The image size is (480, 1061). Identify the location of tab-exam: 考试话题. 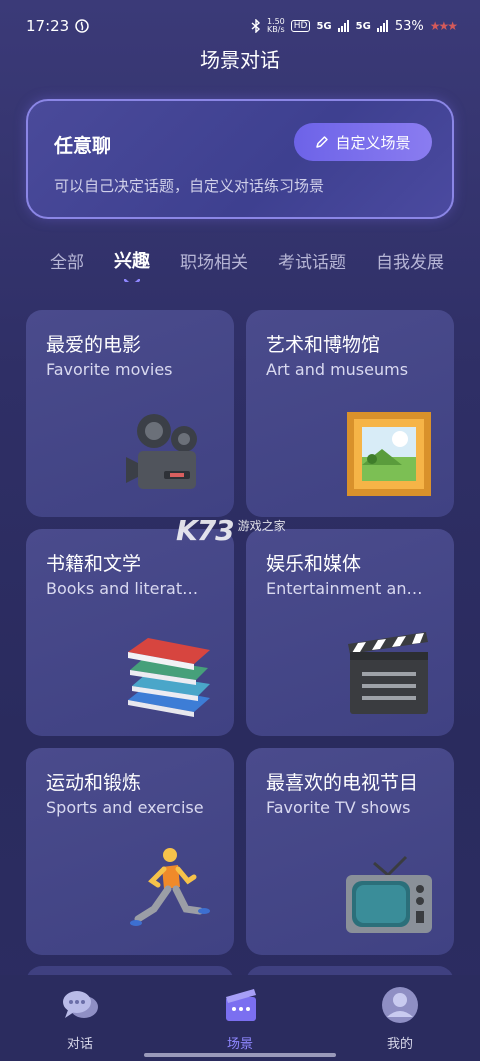
(312, 260).